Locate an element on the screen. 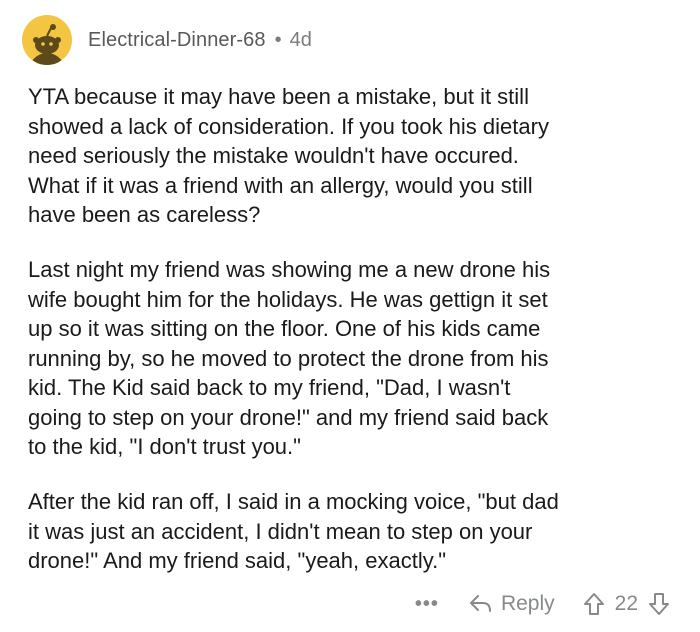 This screenshot has width=700, height=632. author-username: Electrical-Dinner-68 is located at coordinates (177, 40).